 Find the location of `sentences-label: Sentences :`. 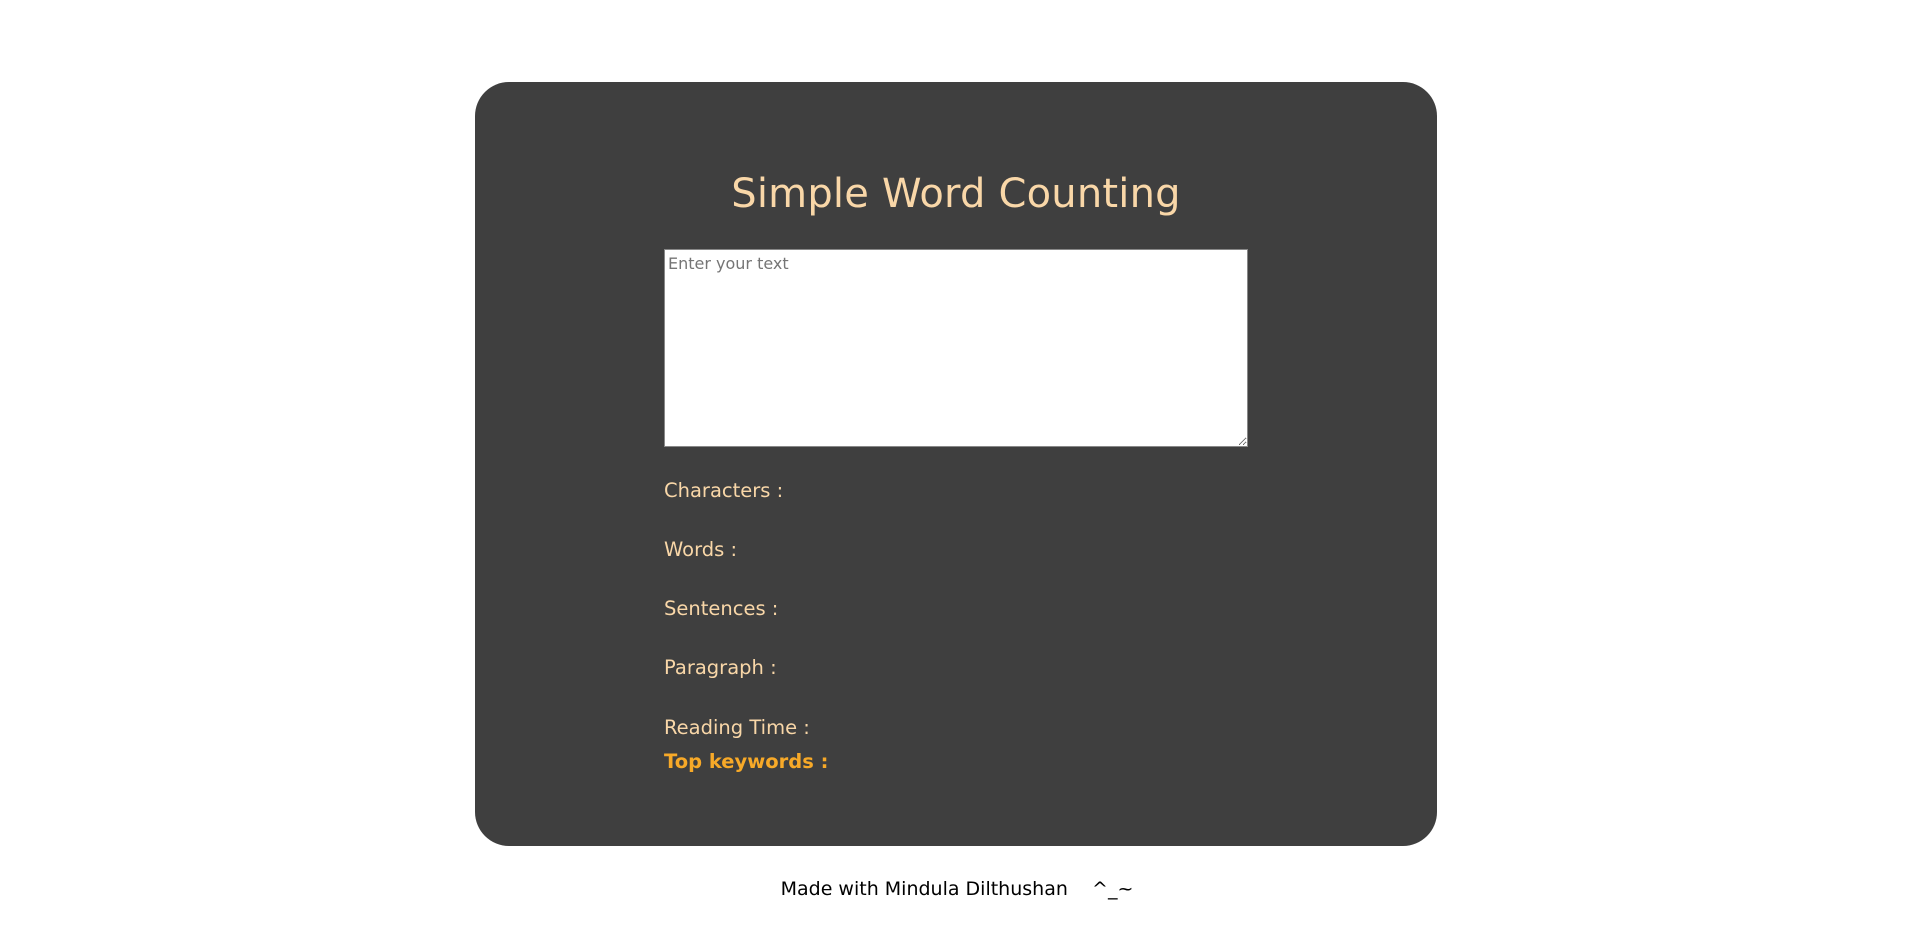

sentences-label: Sentences : is located at coordinates (721, 608).